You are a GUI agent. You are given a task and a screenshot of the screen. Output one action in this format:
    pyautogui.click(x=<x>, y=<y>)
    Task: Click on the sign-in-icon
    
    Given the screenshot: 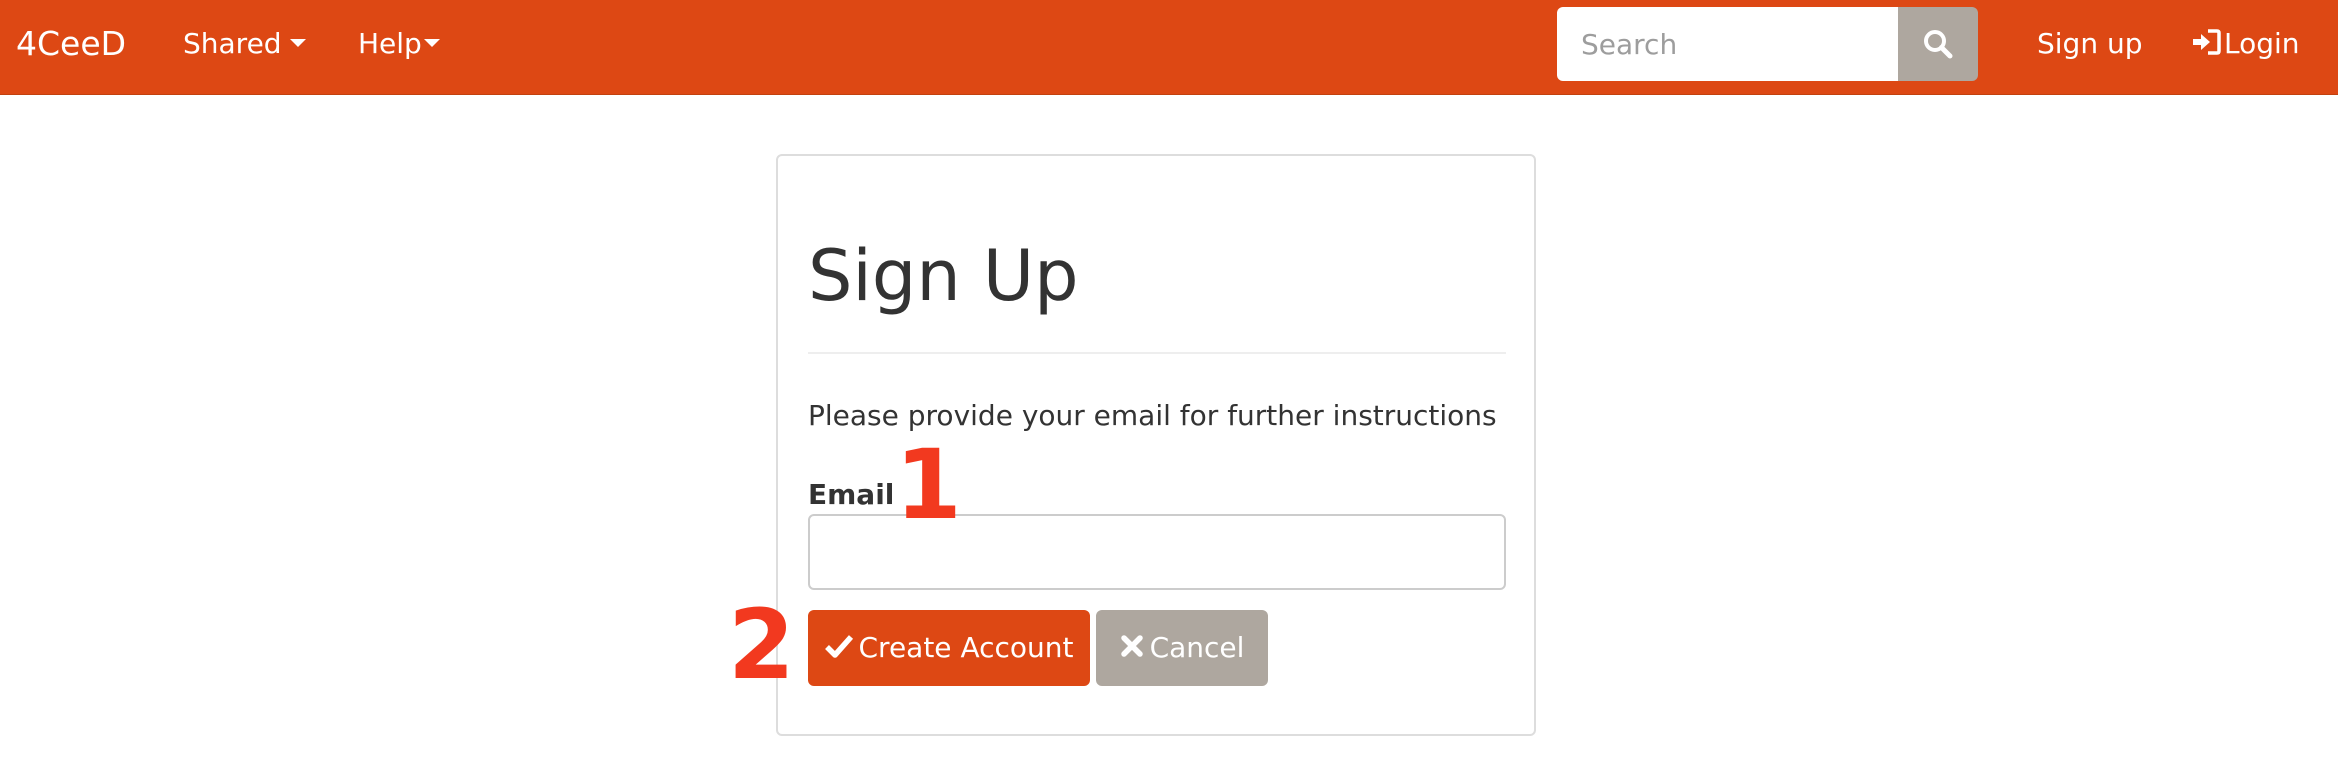 What is the action you would take?
    pyautogui.click(x=2207, y=42)
    